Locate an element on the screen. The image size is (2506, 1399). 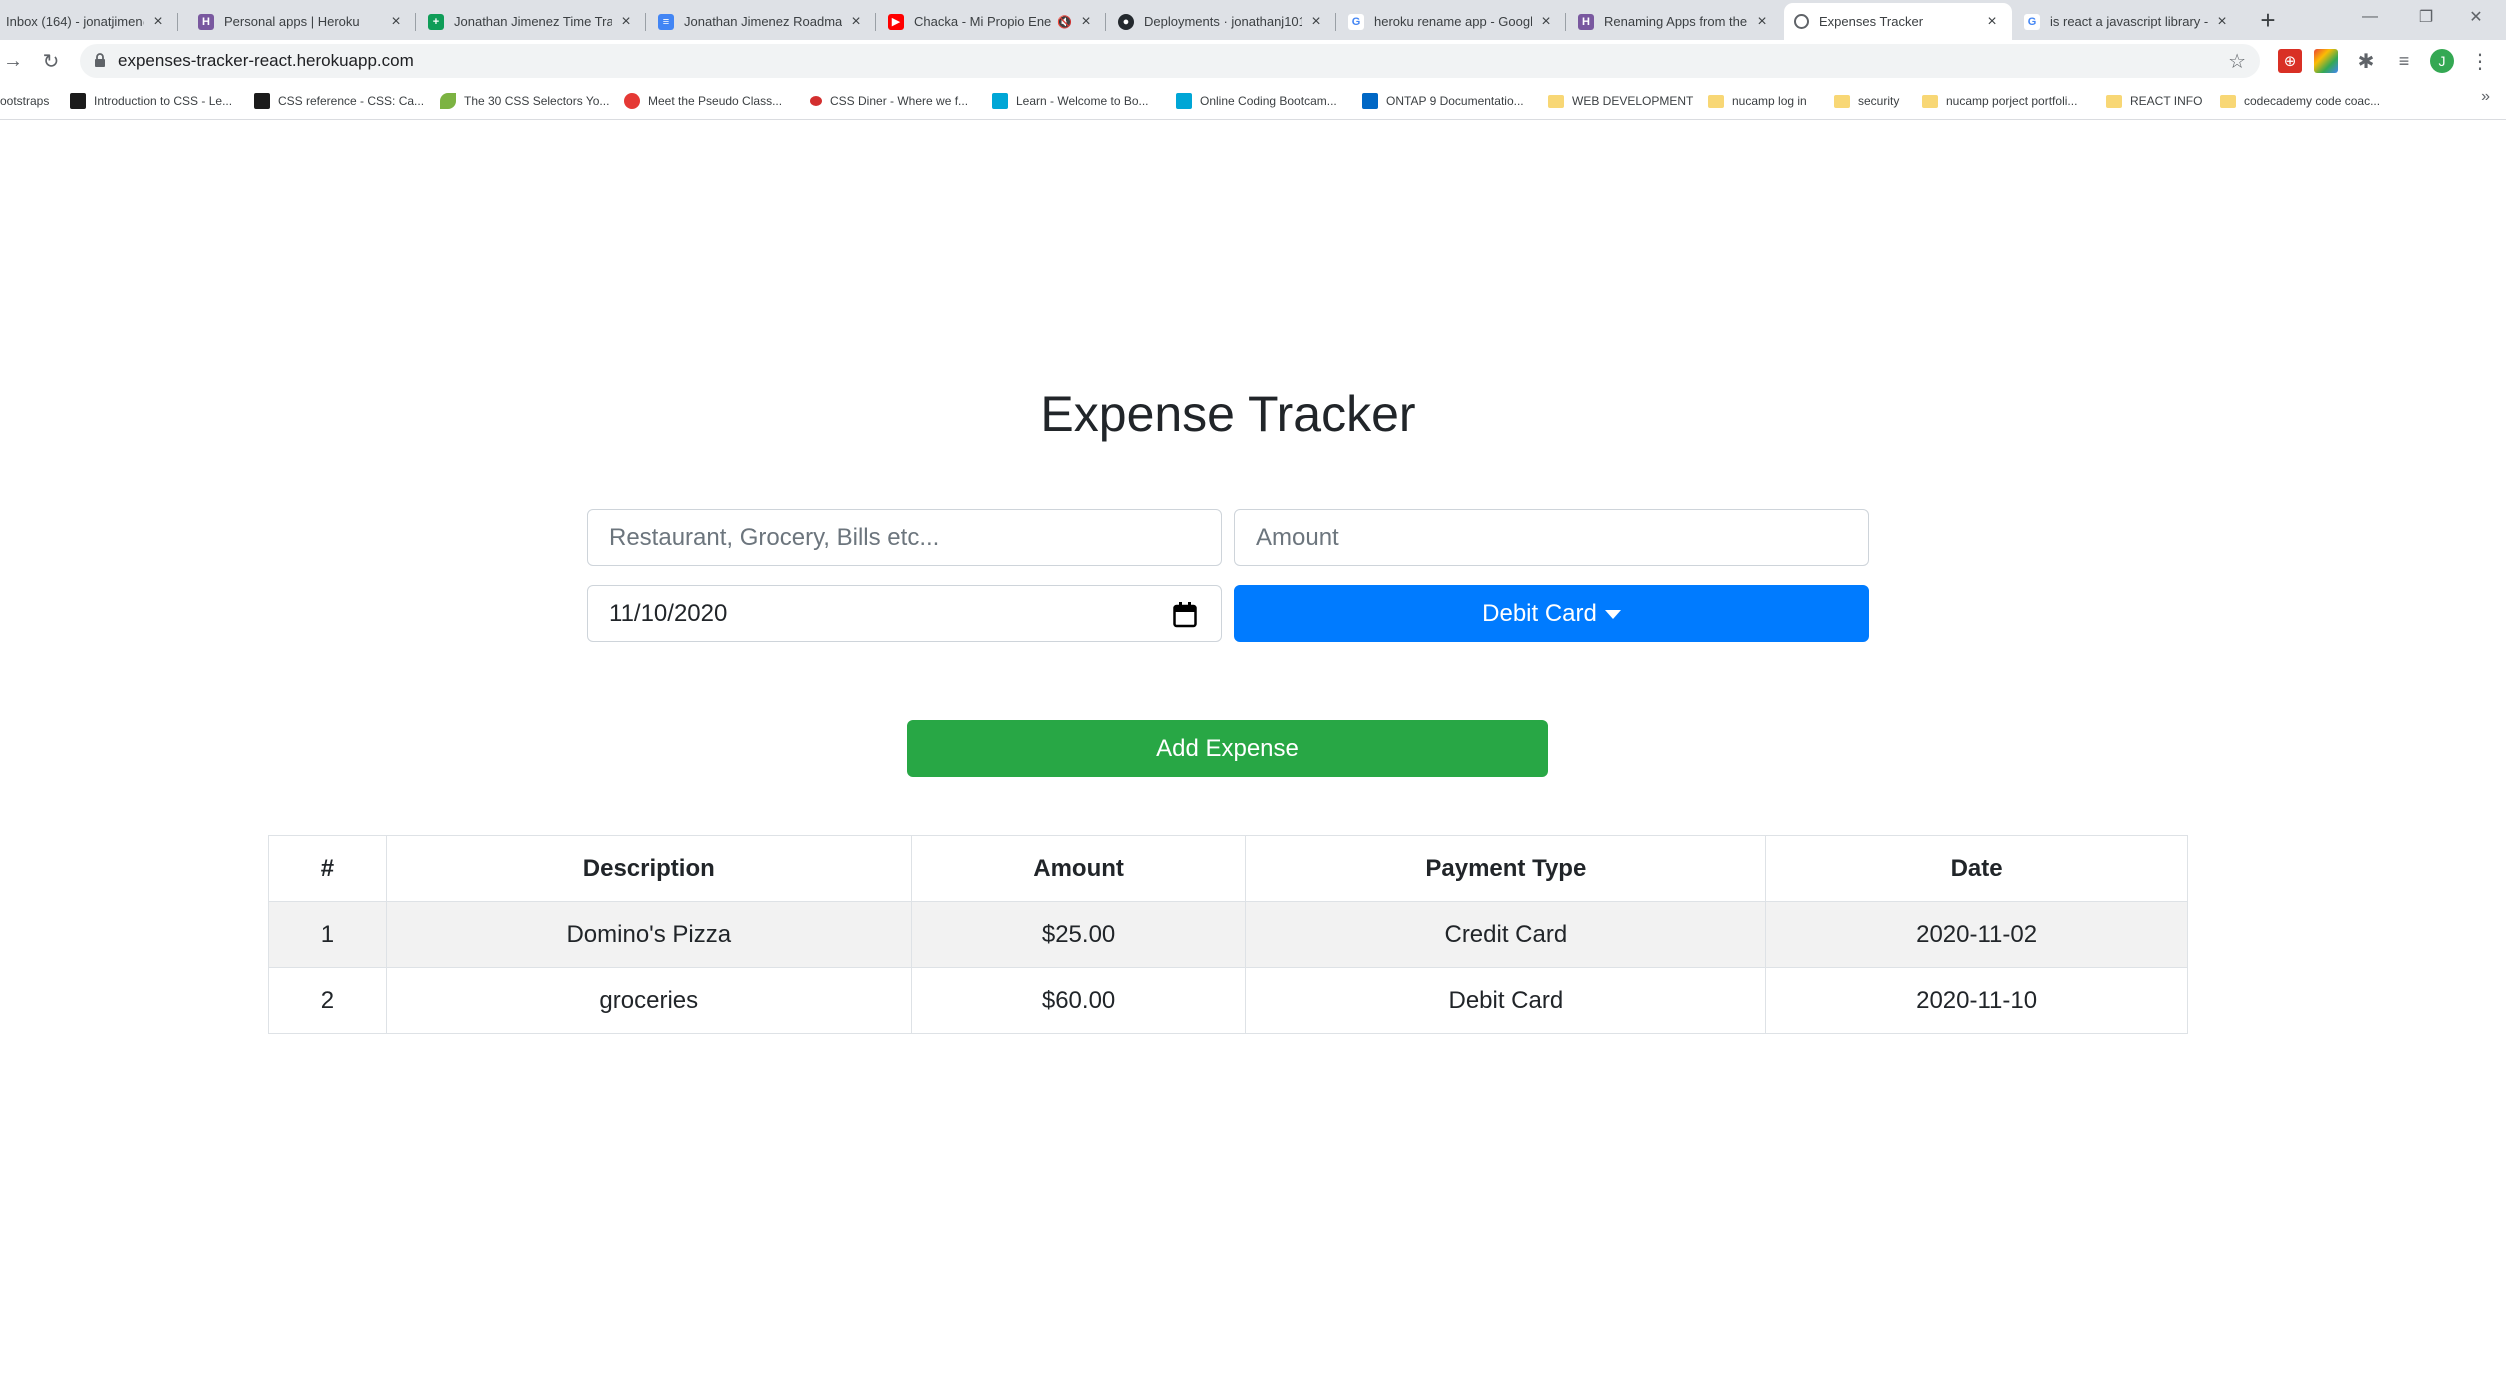
bookmark-star-icon: ☆ is located at coordinates (2237, 61).